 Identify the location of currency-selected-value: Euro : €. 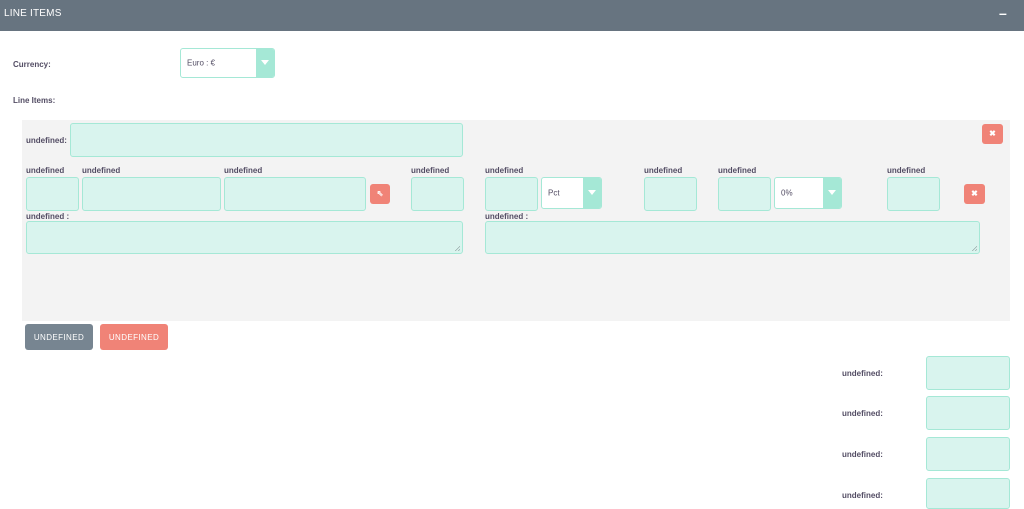
(201, 63).